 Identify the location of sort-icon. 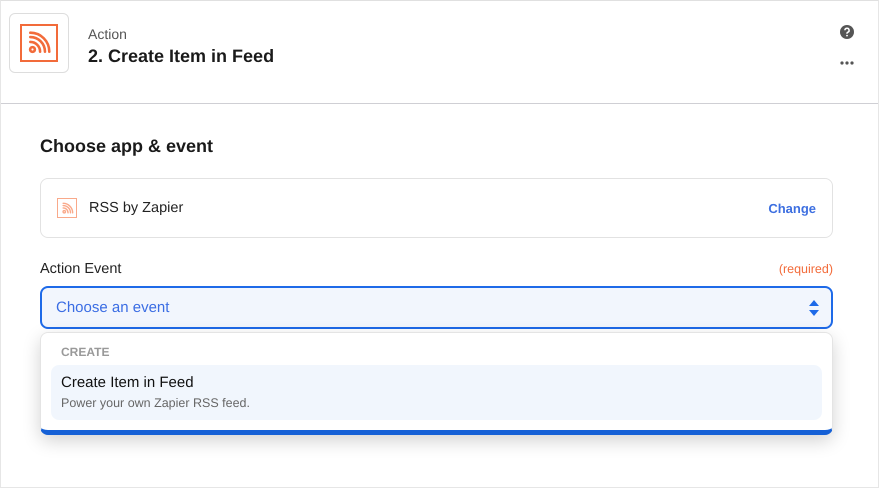
(814, 308).